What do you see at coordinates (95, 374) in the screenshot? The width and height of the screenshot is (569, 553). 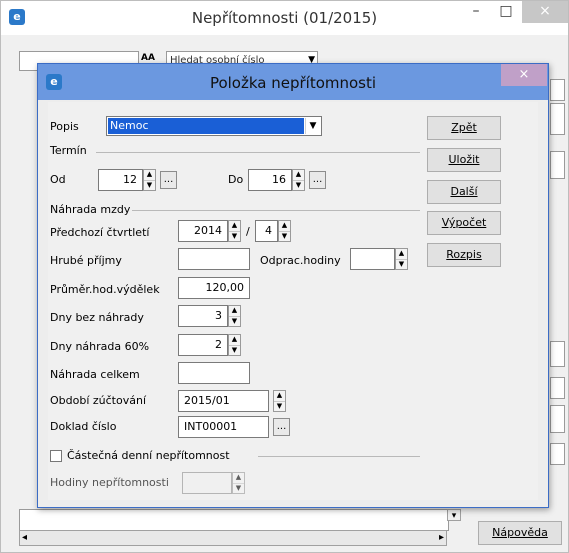 I see `nahrada-celkem-label: Náhrada celkem` at bounding box center [95, 374].